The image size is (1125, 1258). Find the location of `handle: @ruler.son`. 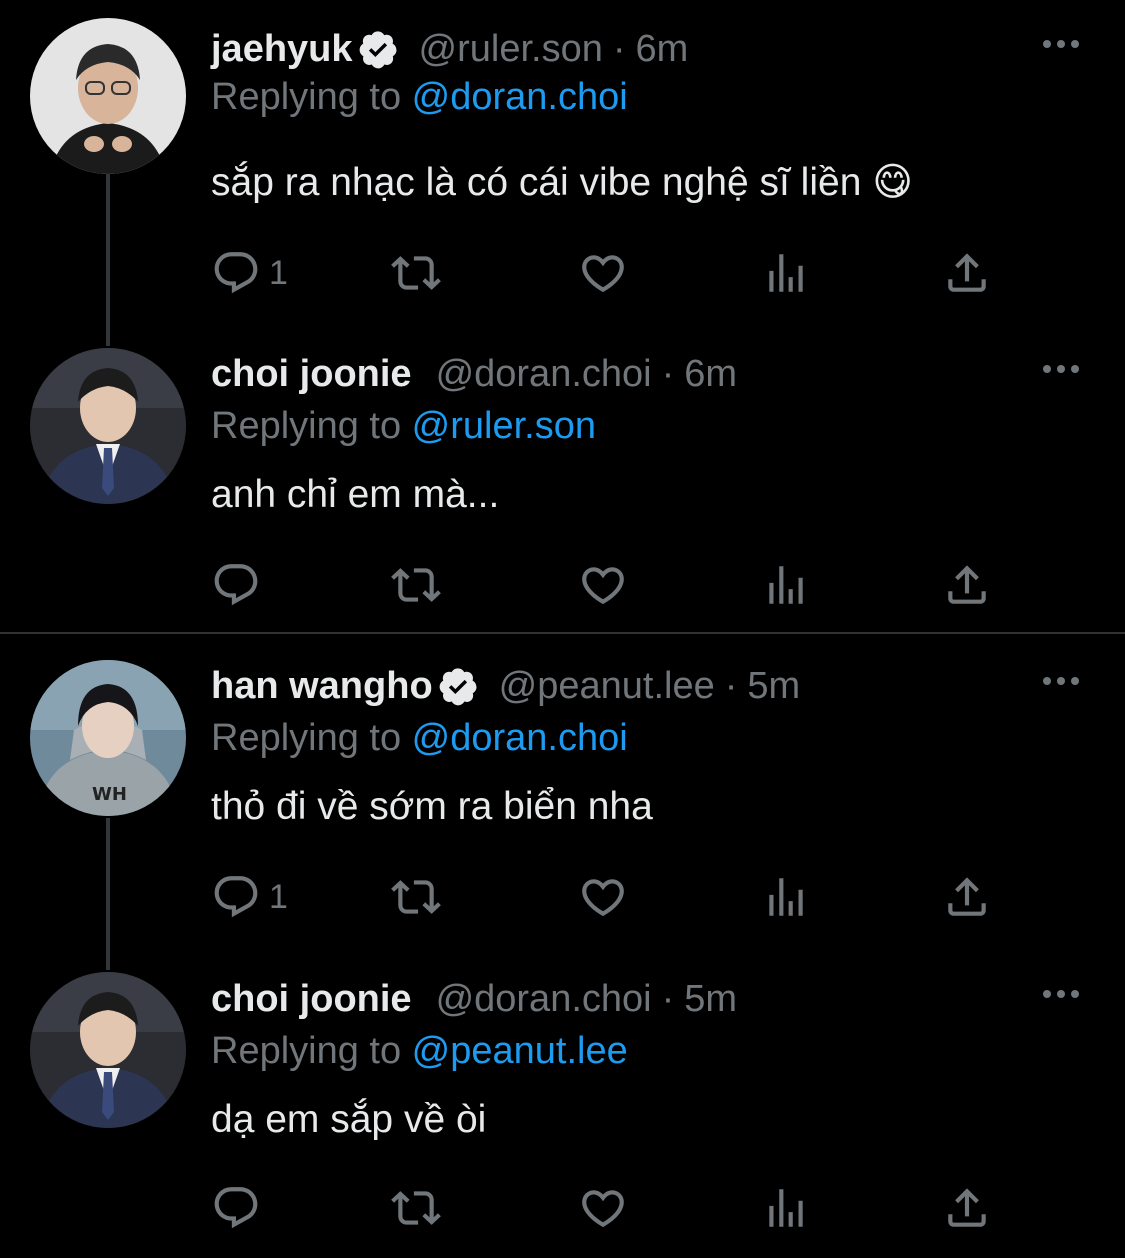

handle: @ruler.son is located at coordinates (511, 49).